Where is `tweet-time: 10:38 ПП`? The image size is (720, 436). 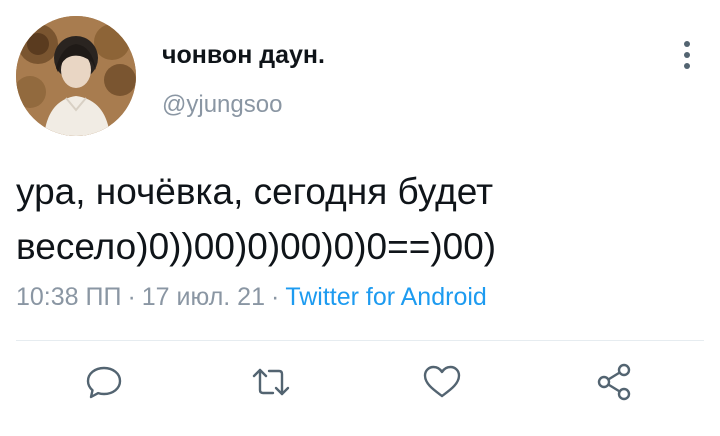 tweet-time: 10:38 ПП is located at coordinates (69, 297).